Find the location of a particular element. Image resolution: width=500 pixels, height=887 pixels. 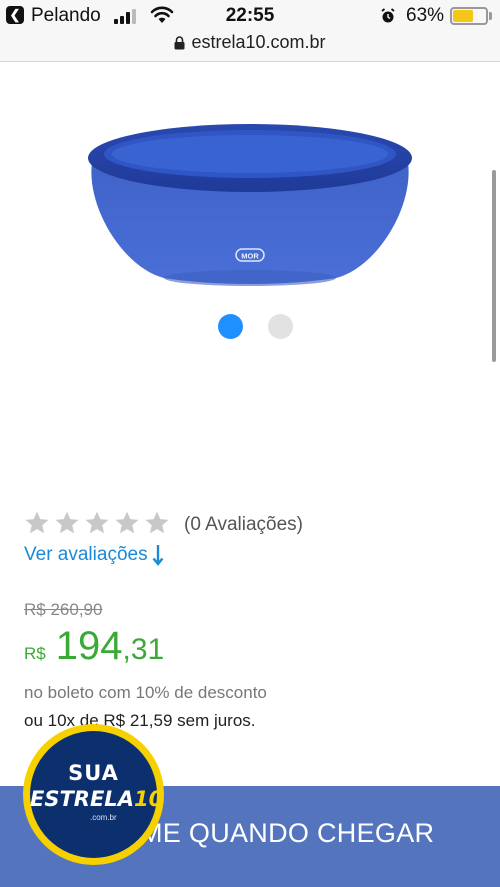

notify-me-label: ME QUANDO CHEGAR is located at coordinates (287, 833).